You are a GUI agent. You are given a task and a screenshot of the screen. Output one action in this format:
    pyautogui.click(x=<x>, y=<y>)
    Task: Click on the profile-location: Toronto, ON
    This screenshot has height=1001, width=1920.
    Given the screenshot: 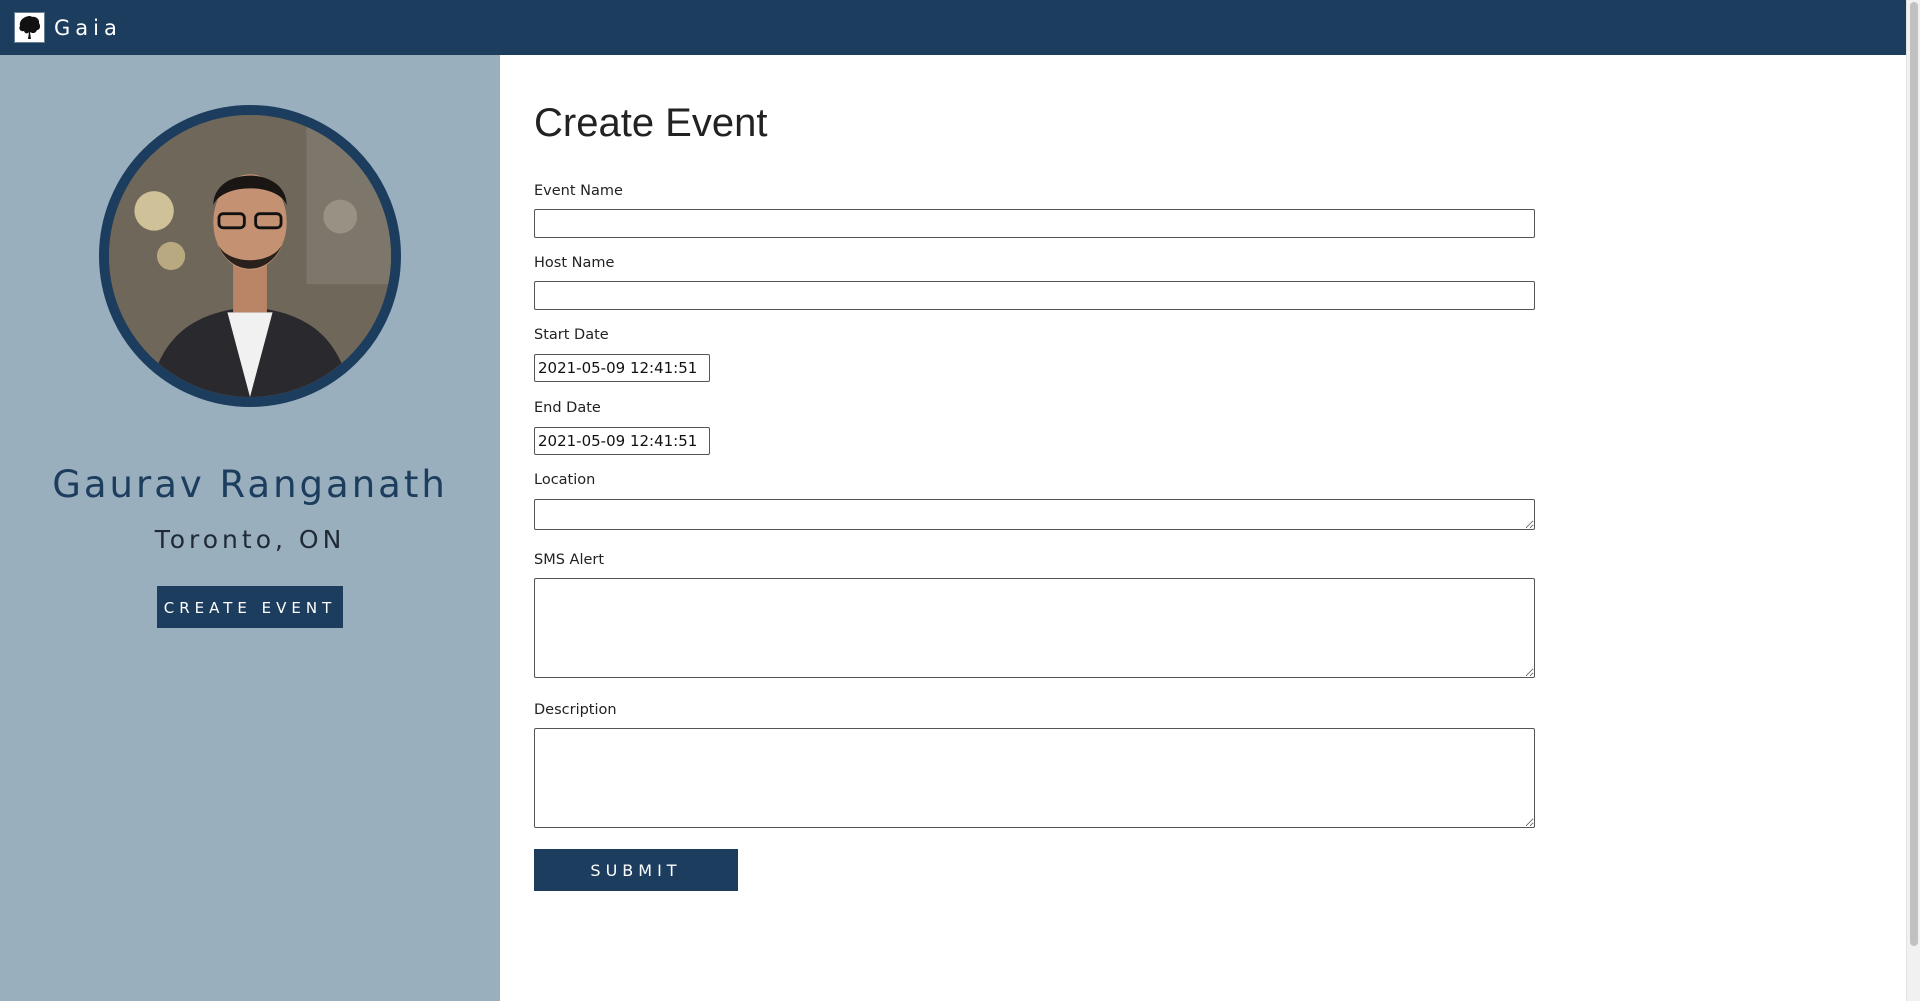 What is the action you would take?
    pyautogui.click(x=250, y=539)
    